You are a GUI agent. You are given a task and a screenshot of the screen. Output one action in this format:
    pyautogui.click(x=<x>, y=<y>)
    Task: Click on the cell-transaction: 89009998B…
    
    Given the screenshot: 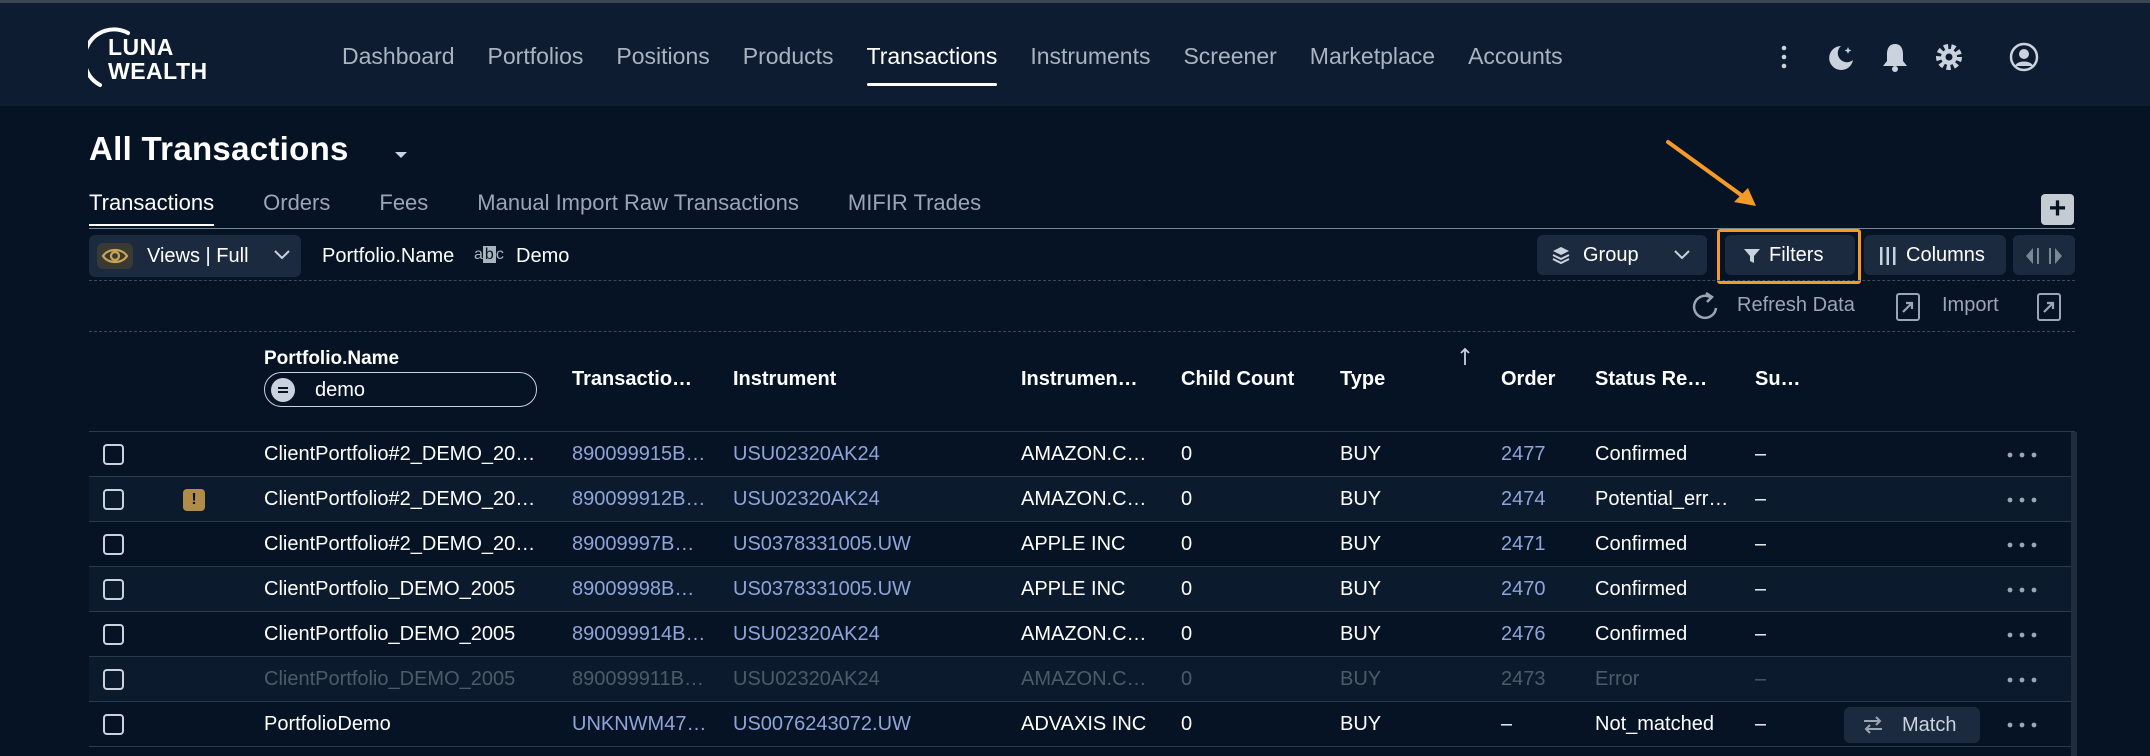 What is the action you would take?
    pyautogui.click(x=633, y=589)
    